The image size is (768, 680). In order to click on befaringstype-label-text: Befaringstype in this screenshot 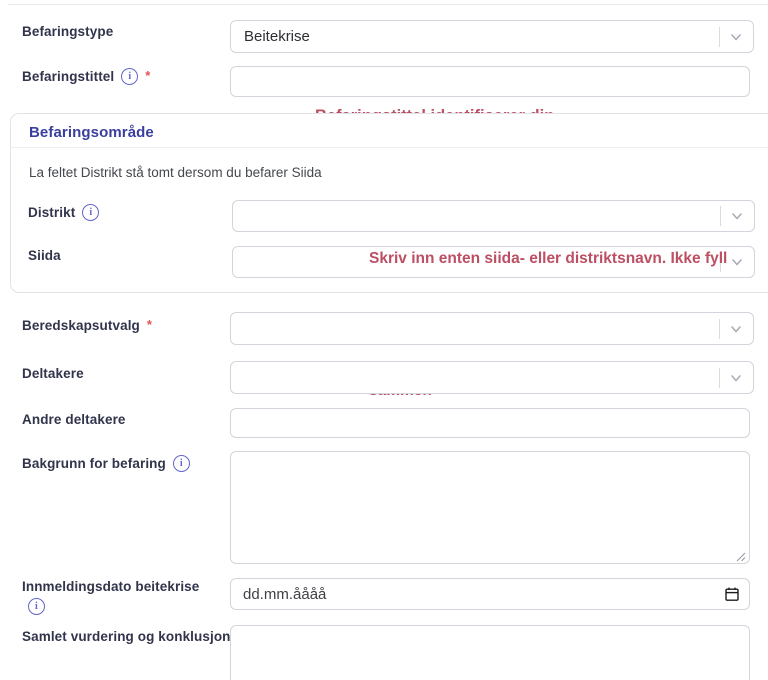, I will do `click(68, 31)`.